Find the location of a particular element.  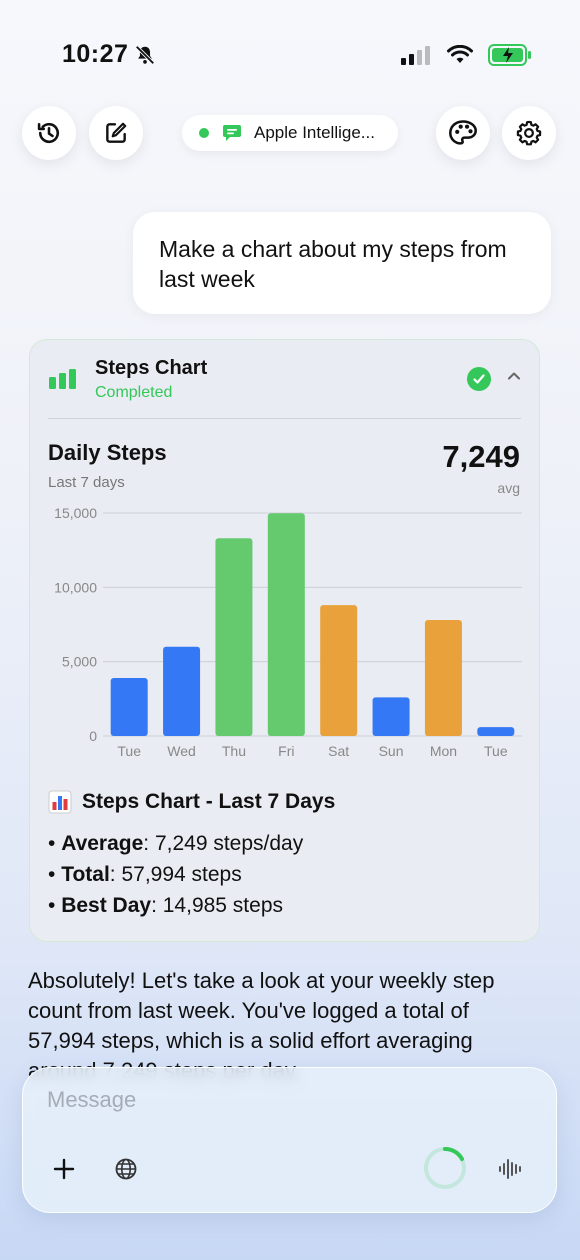

y-tick-label: 10,000 is located at coordinates (75, 587).